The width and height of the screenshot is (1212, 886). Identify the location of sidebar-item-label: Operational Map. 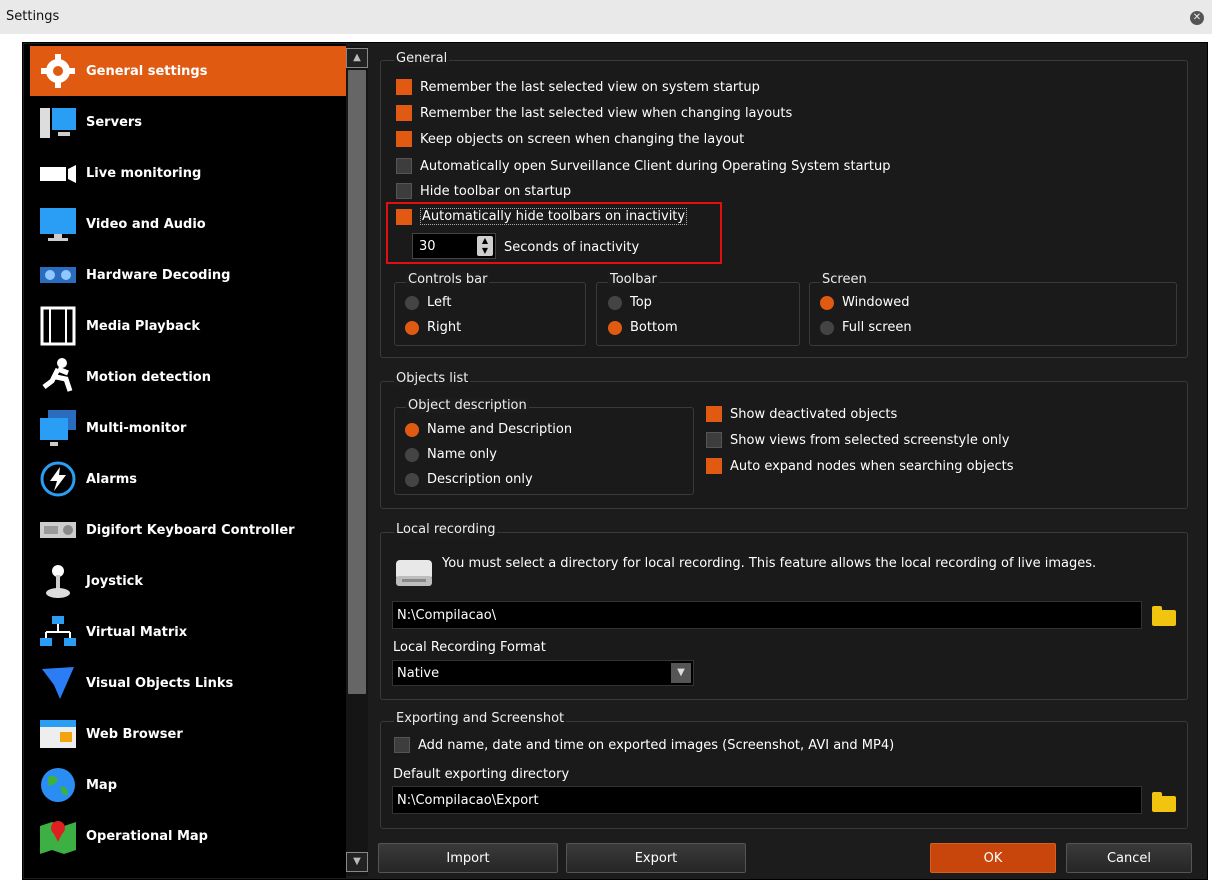
(147, 836).